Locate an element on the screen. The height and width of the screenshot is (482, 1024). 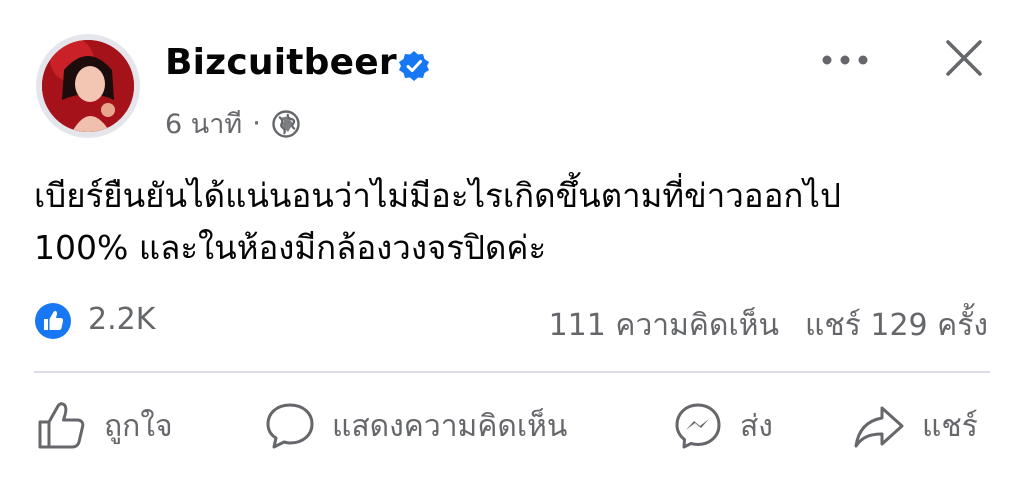
globe-icon is located at coordinates (286, 123).